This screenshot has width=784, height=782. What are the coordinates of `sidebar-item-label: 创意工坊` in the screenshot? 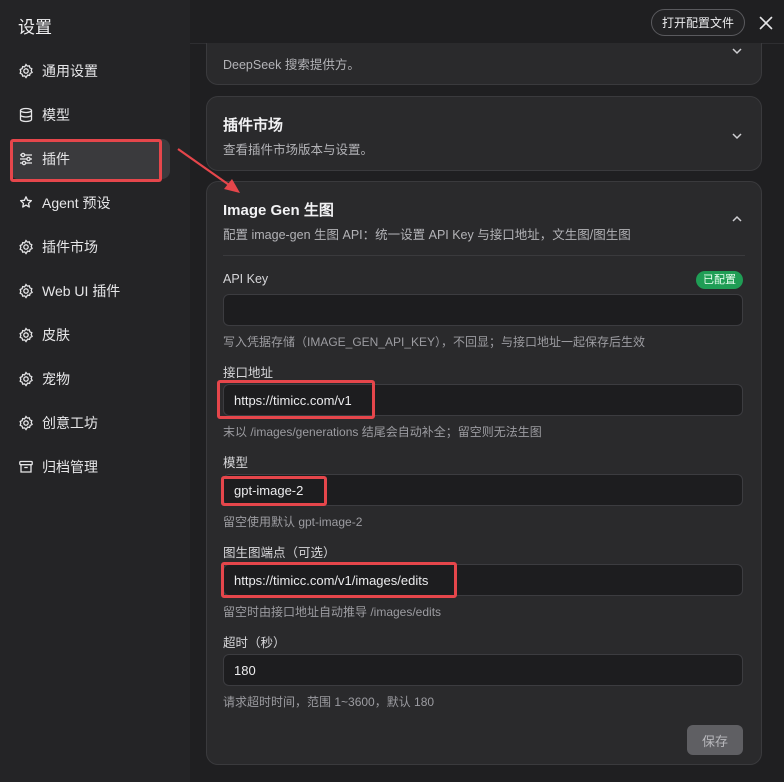 It's located at (70, 423).